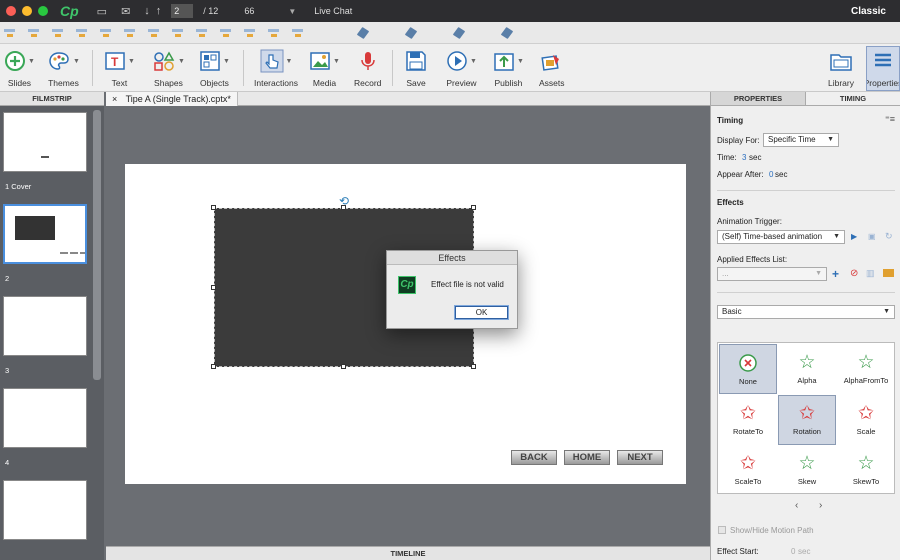  What do you see at coordinates (273, 32) in the screenshot?
I see `center-stage-icon` at bounding box center [273, 32].